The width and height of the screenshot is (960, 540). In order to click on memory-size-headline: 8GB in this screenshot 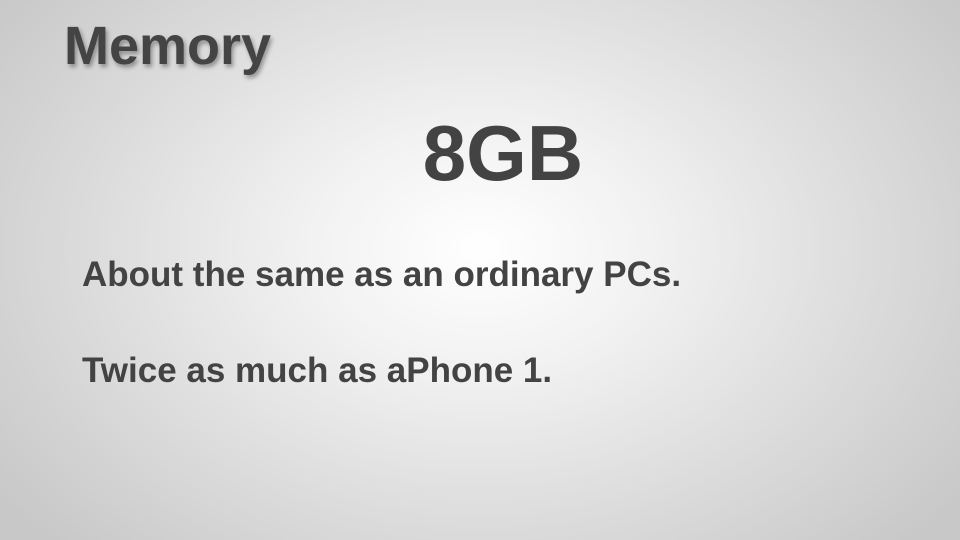, I will do `click(503, 153)`.